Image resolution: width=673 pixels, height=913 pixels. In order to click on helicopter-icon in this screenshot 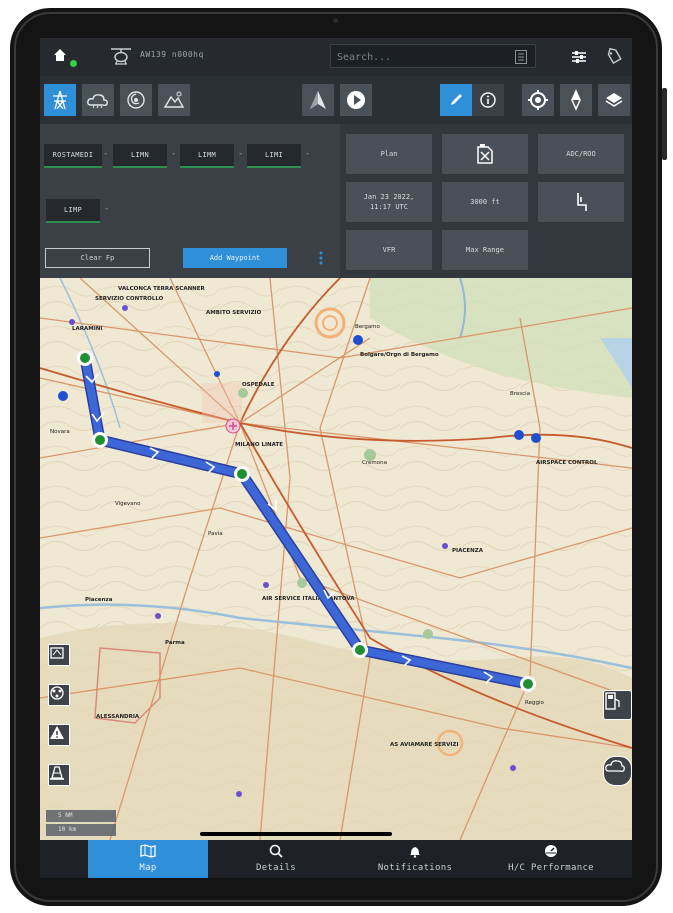, I will do `click(121, 56)`.